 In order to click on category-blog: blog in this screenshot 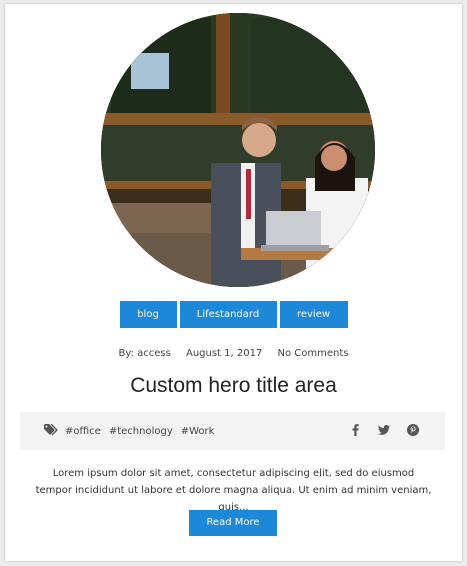, I will do `click(148, 314)`.